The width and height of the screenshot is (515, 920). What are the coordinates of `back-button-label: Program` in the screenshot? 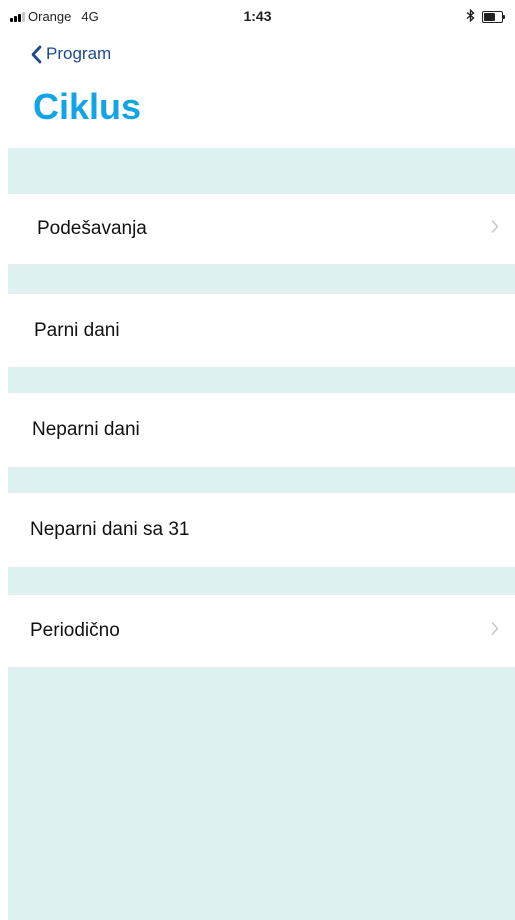 It's located at (79, 53).